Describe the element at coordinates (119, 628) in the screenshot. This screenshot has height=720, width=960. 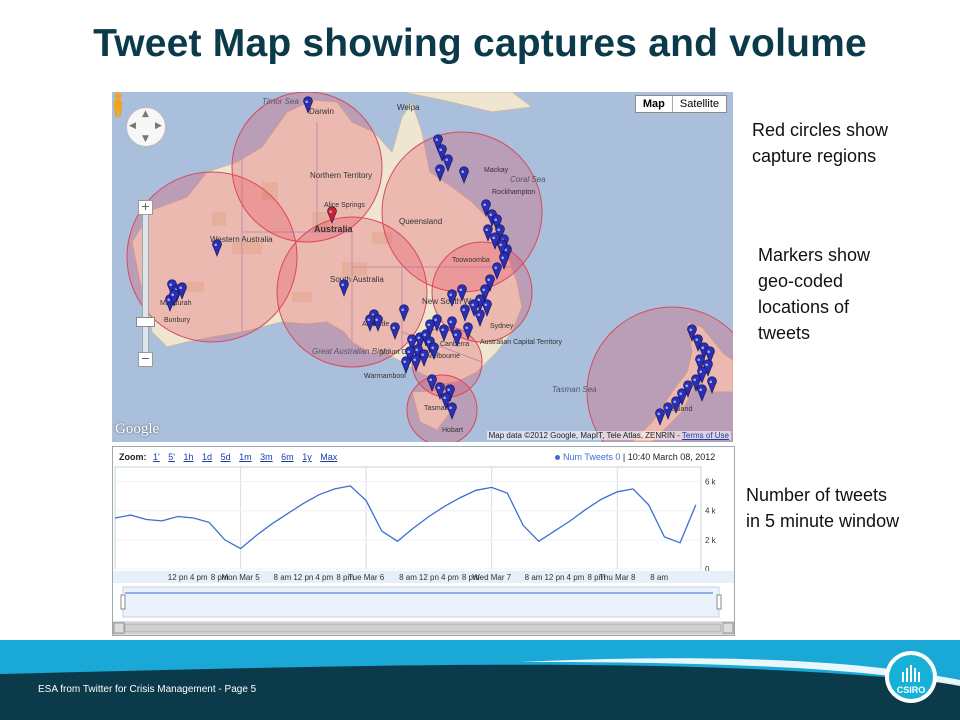
I see `scroll-left-button` at that location.